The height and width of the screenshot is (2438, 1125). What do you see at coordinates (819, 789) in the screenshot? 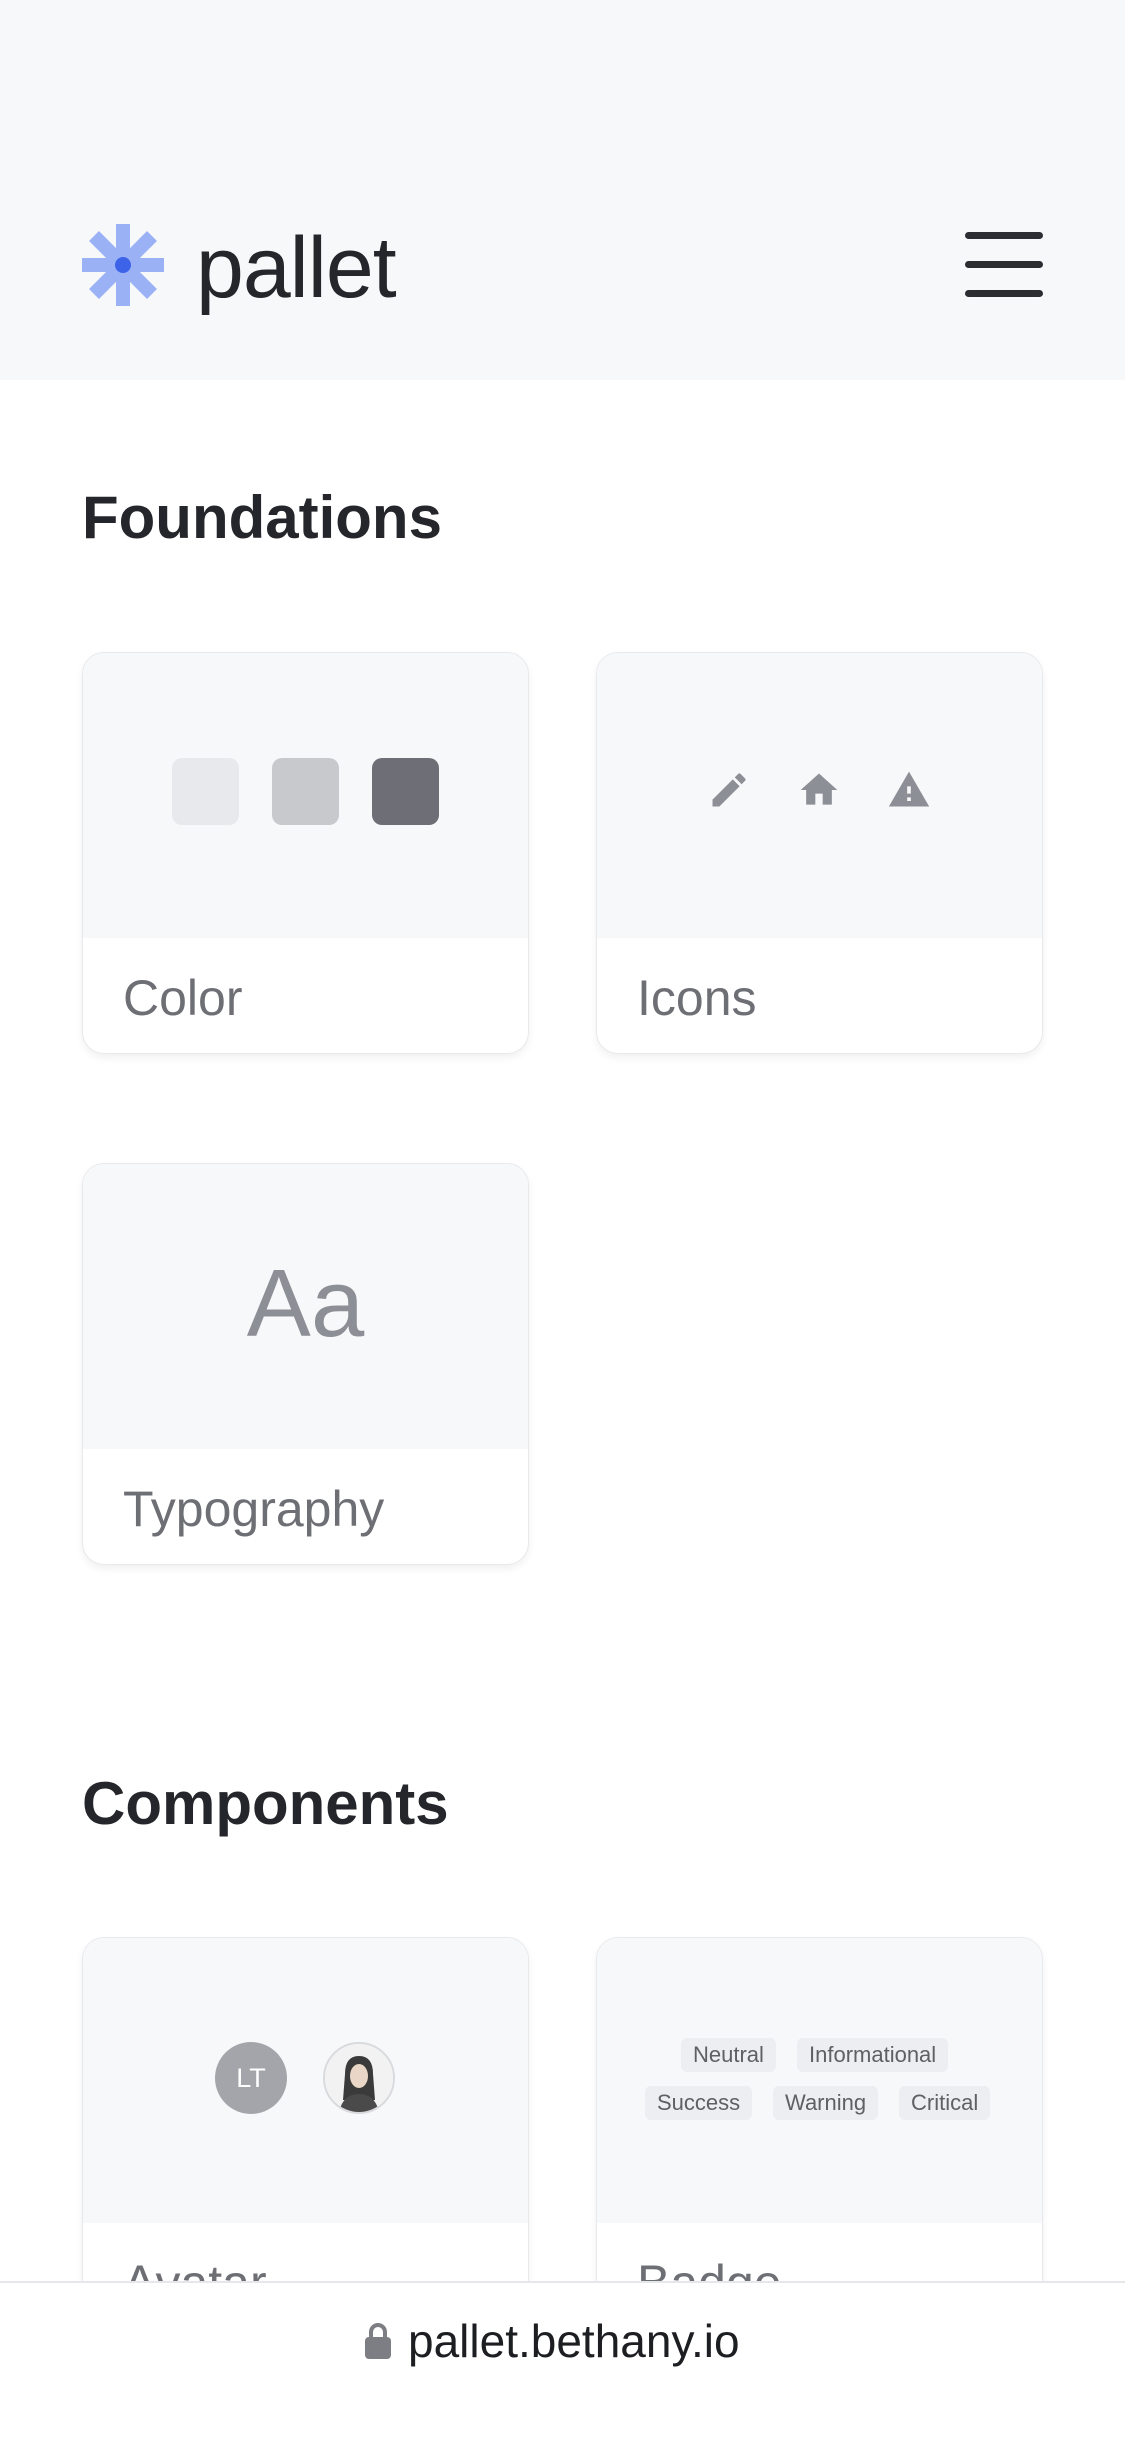
I see `home-icon` at bounding box center [819, 789].